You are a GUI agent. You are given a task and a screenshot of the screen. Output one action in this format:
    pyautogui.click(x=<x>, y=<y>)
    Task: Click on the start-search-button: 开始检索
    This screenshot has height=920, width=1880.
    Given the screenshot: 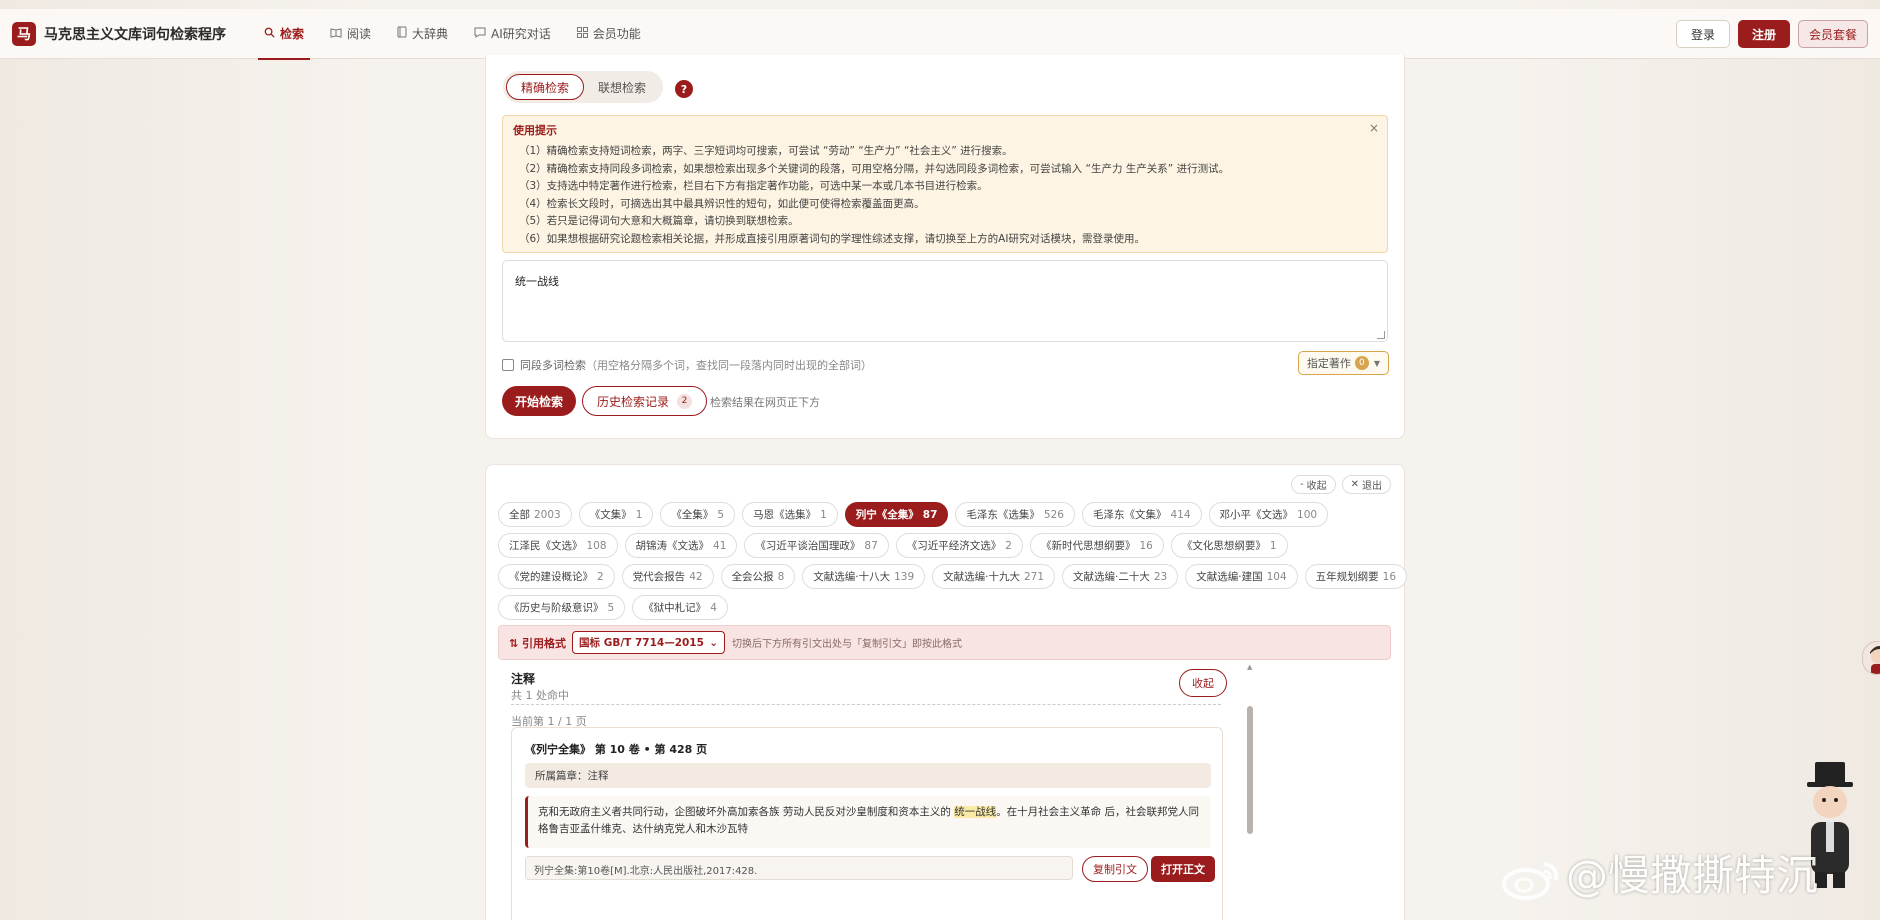 What is the action you would take?
    pyautogui.click(x=539, y=401)
    